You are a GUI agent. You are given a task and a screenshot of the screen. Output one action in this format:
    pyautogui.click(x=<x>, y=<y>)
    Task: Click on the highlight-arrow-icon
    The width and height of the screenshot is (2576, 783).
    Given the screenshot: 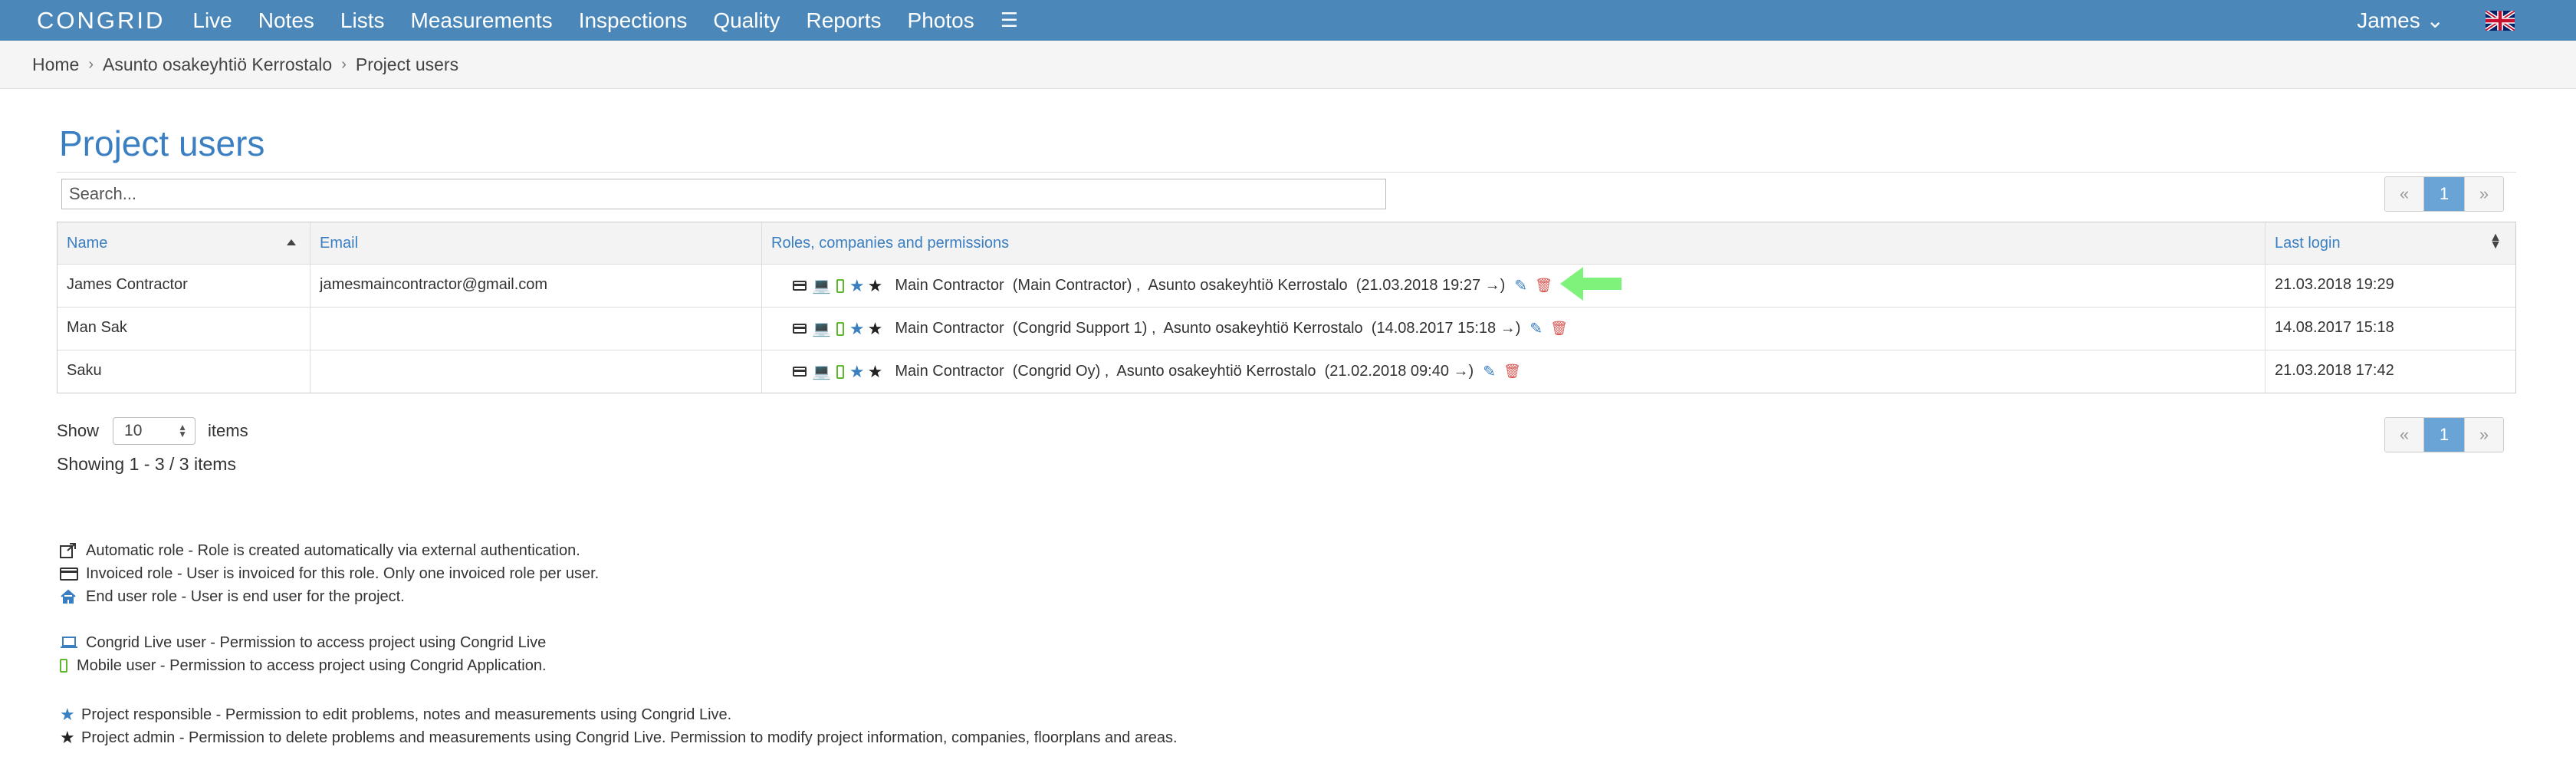 What is the action you would take?
    pyautogui.click(x=1591, y=285)
    